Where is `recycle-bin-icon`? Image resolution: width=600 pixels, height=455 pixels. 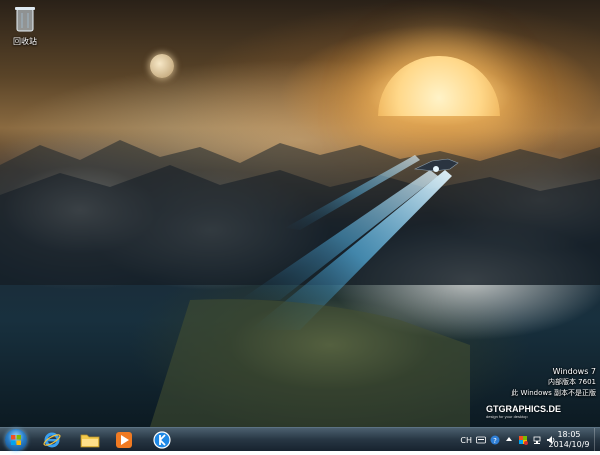 recycle-bin-icon is located at coordinates (25, 19).